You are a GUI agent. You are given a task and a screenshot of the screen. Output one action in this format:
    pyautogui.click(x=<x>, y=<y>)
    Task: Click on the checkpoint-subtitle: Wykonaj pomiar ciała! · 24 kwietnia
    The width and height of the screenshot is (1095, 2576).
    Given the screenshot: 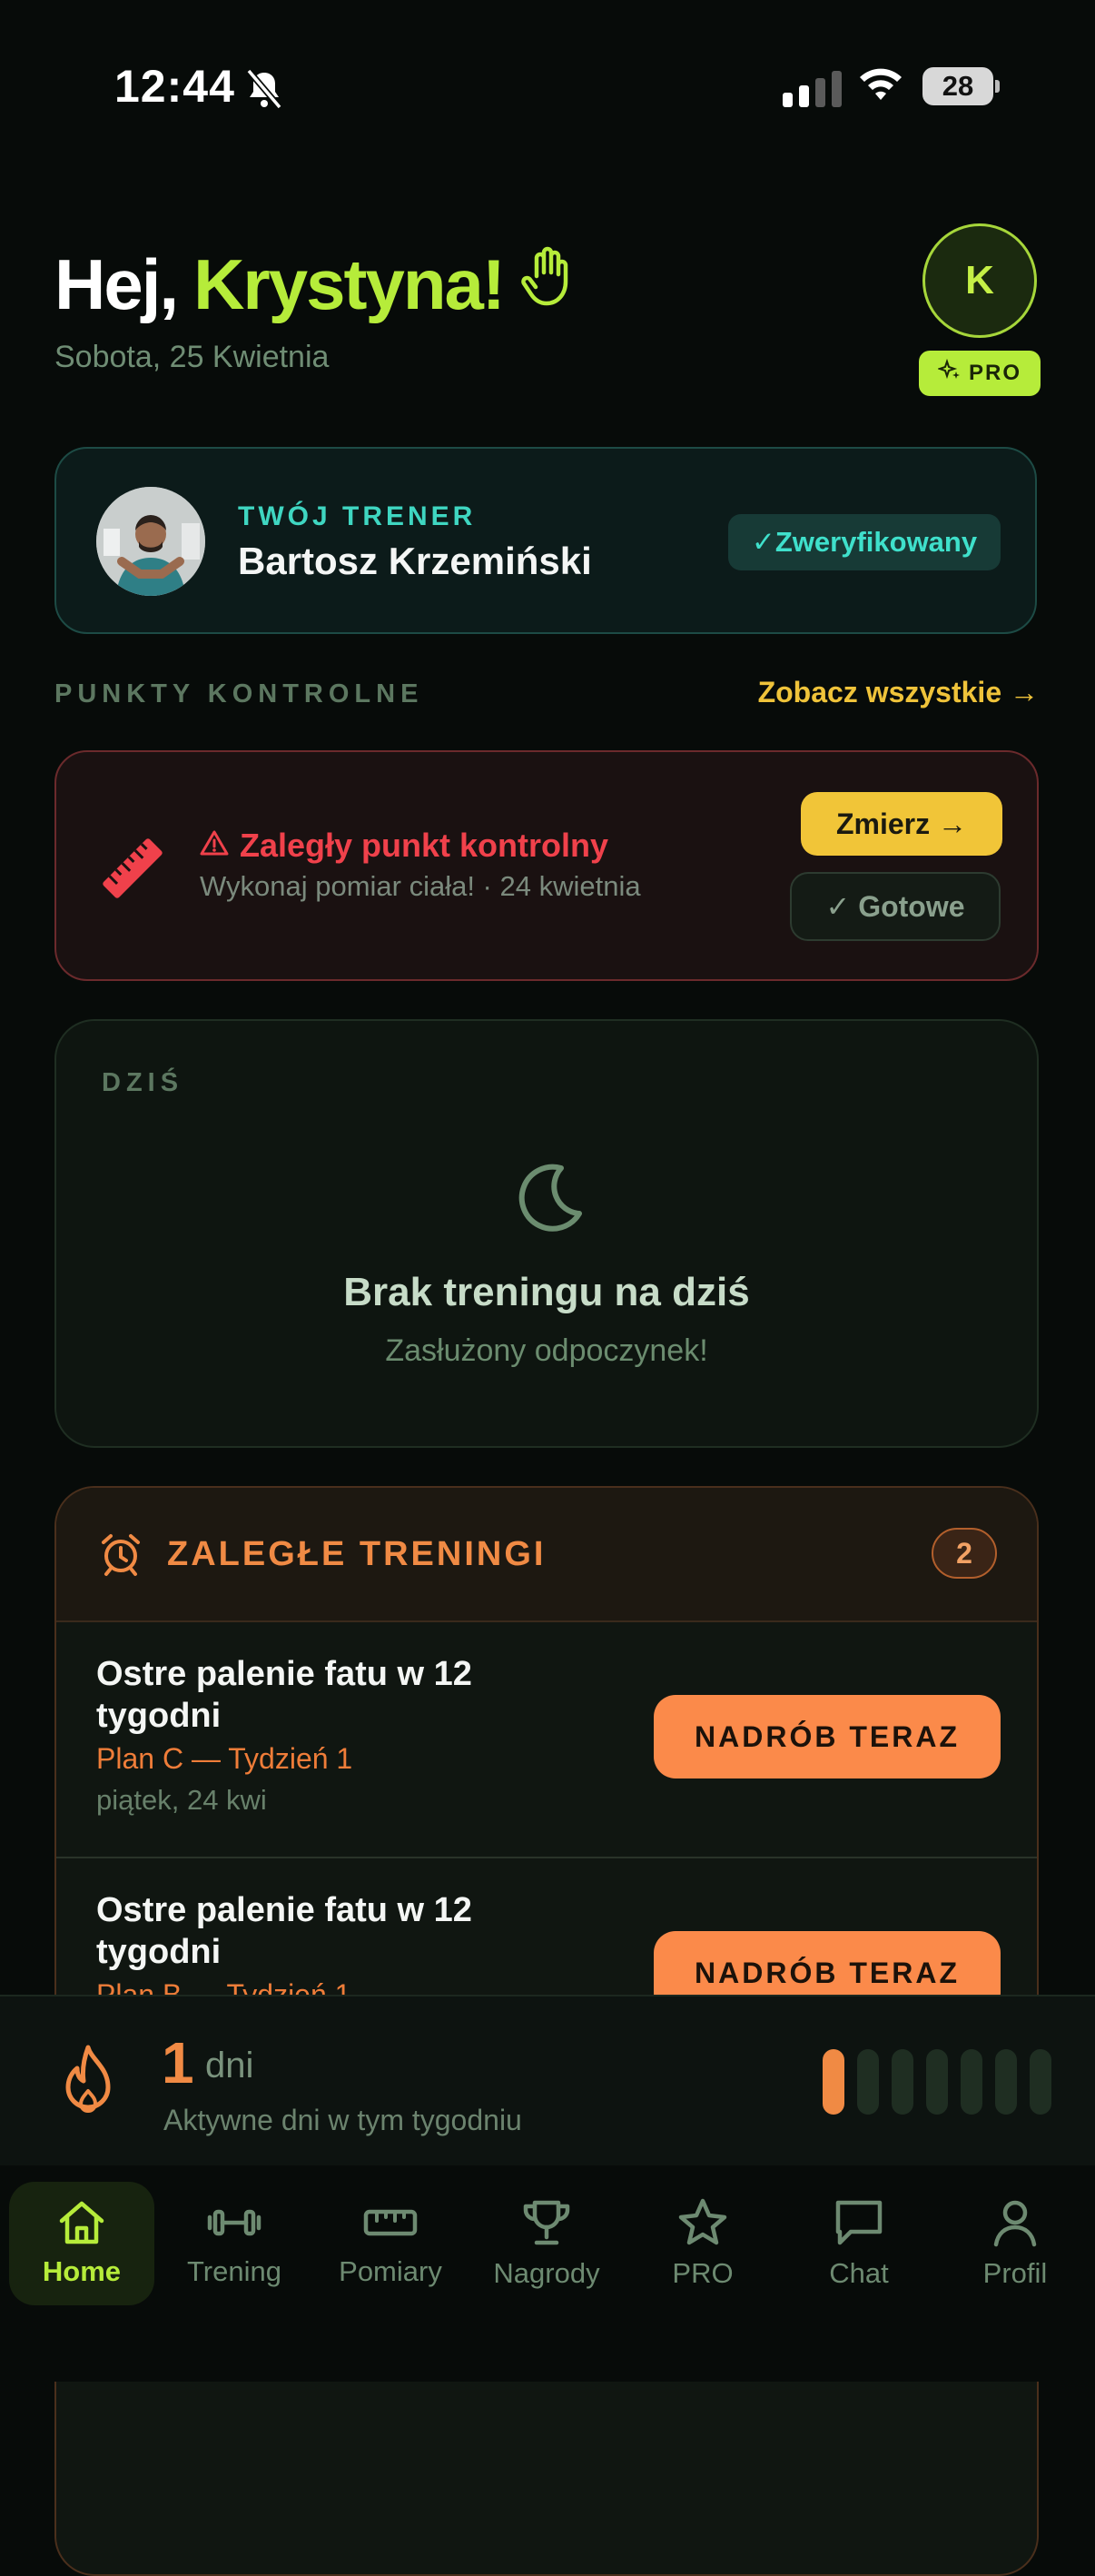 What is the action you would take?
    pyautogui.click(x=420, y=886)
    